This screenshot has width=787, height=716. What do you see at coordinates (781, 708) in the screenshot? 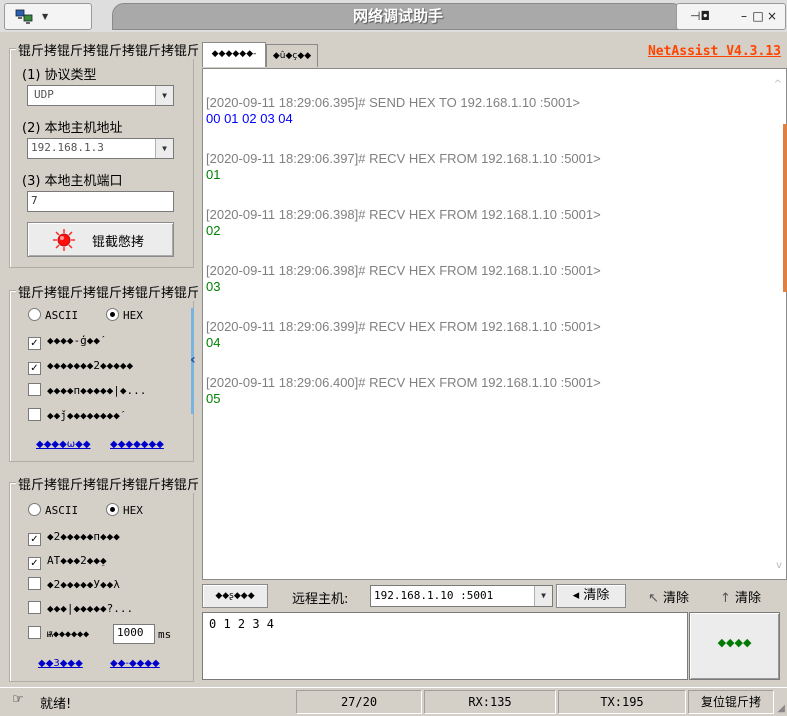
I see `resize-grip-icon: ◢` at bounding box center [781, 708].